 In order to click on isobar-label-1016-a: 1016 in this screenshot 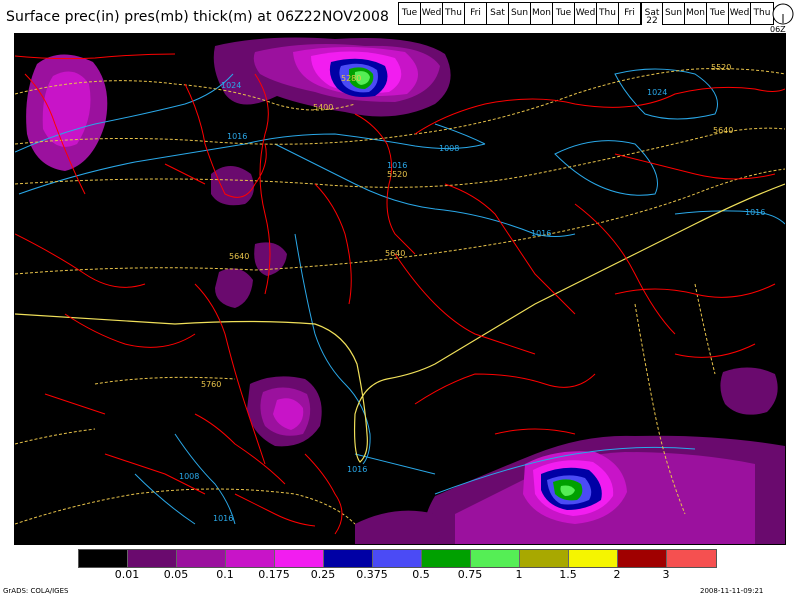, I will do `click(237, 136)`.